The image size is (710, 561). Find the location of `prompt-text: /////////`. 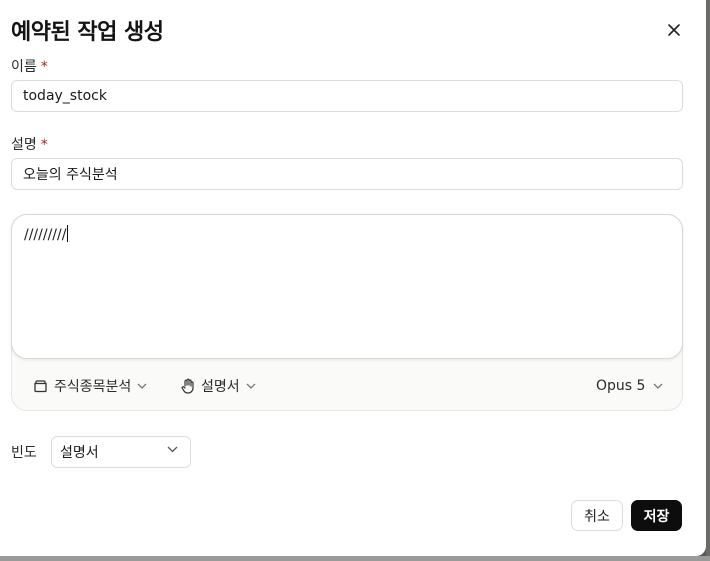

prompt-text: ///////// is located at coordinates (45, 235).